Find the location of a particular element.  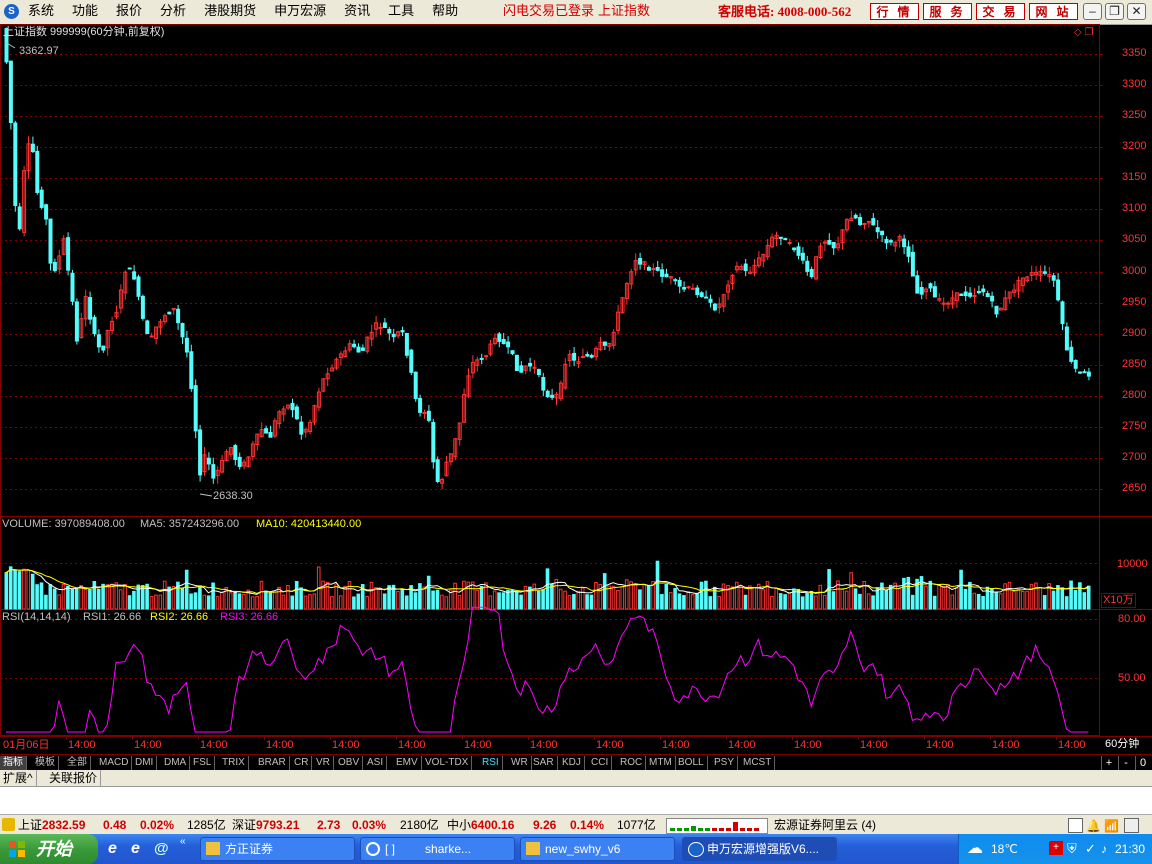

menu-help: 帮助 is located at coordinates (445, 12).